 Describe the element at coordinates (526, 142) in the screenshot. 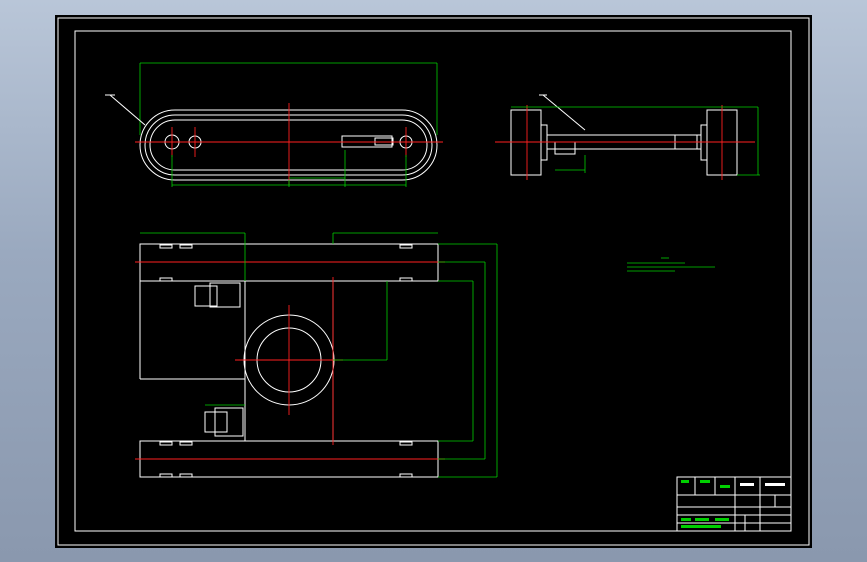

I see `wheel-left` at that location.